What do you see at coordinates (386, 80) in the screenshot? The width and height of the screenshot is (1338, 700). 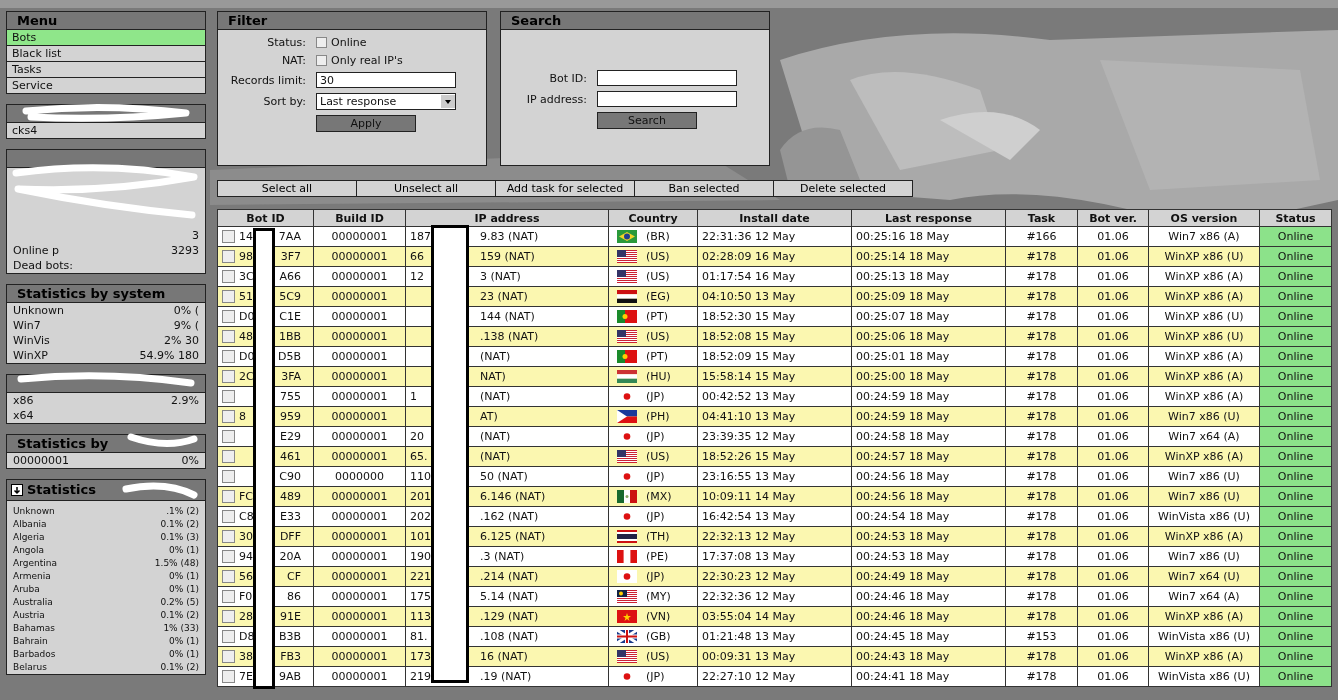 I see `input-field: 30` at bounding box center [386, 80].